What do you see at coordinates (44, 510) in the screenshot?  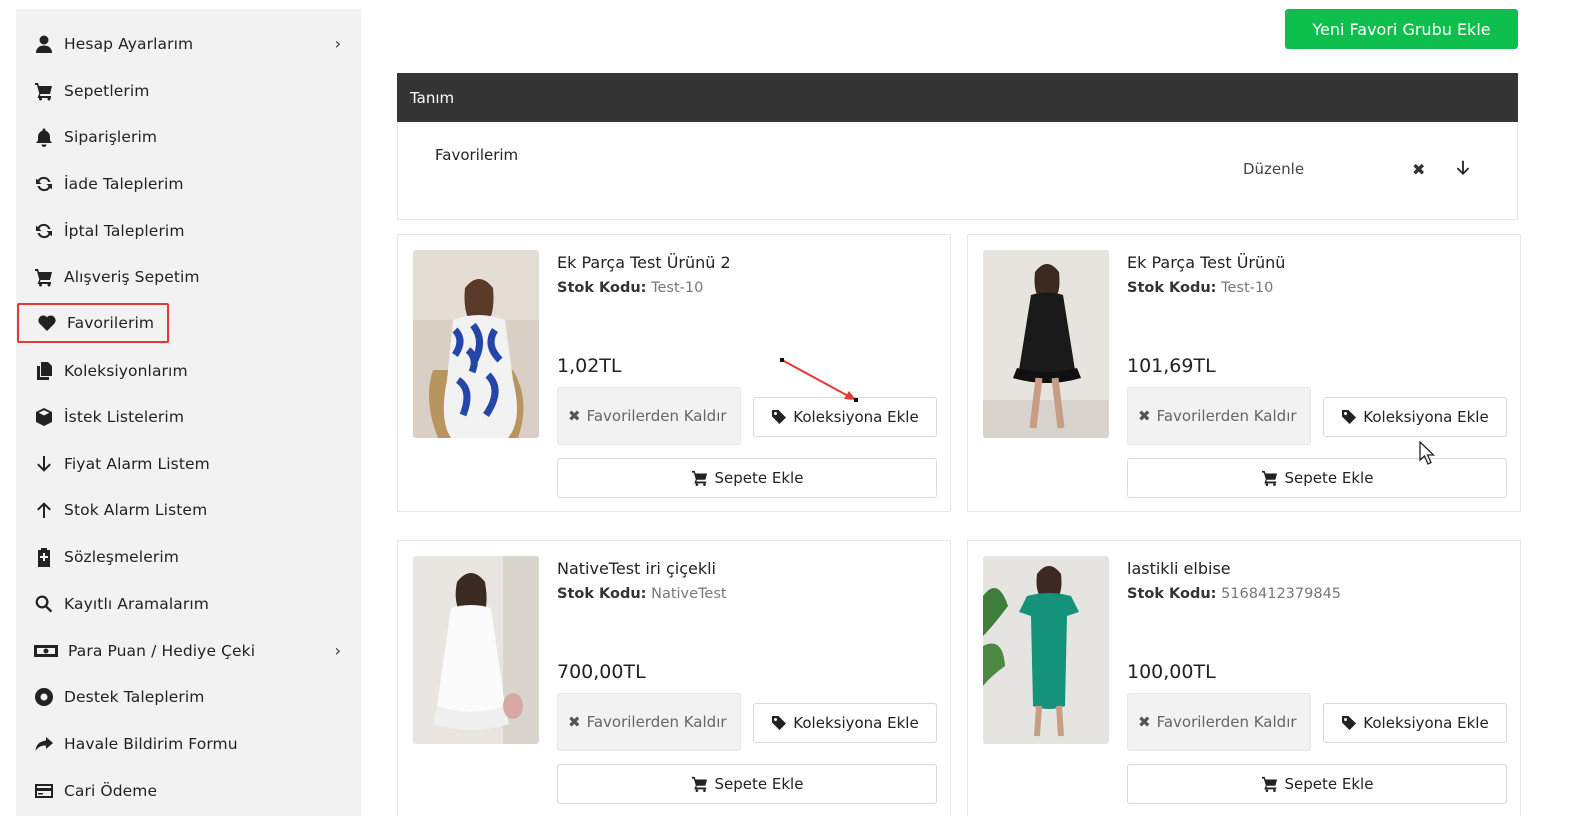 I see `arrow-up-icon` at bounding box center [44, 510].